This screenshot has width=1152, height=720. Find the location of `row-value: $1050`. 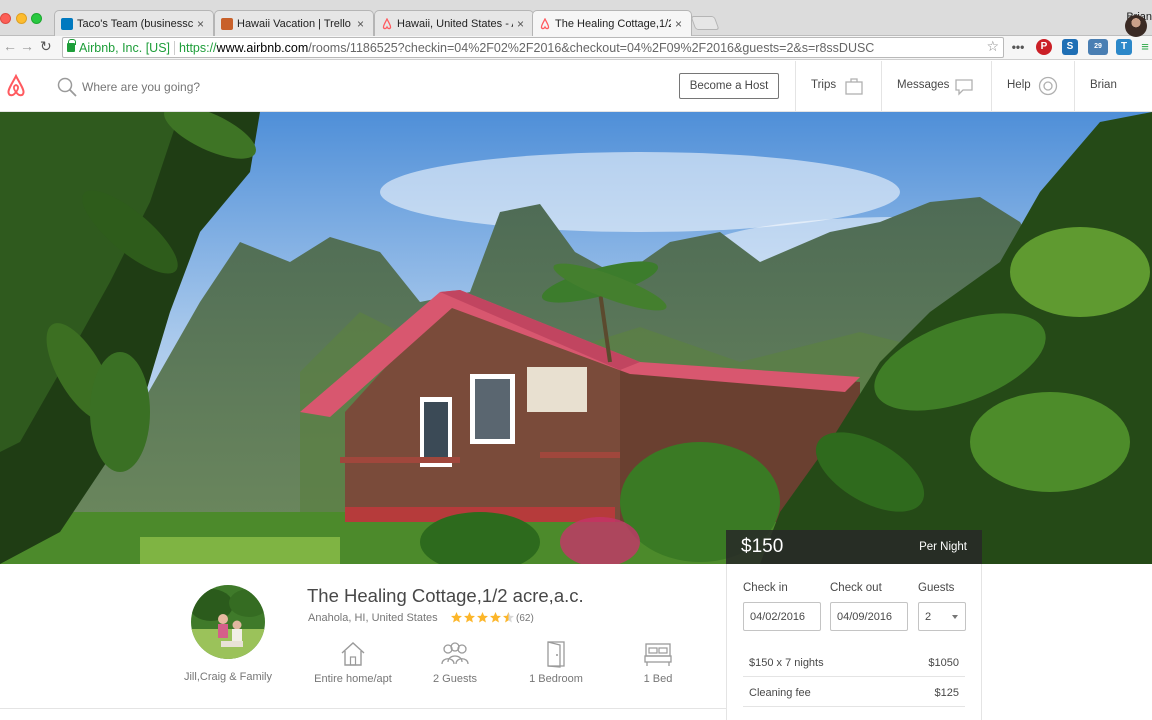

row-value: $1050 is located at coordinates (943, 663).